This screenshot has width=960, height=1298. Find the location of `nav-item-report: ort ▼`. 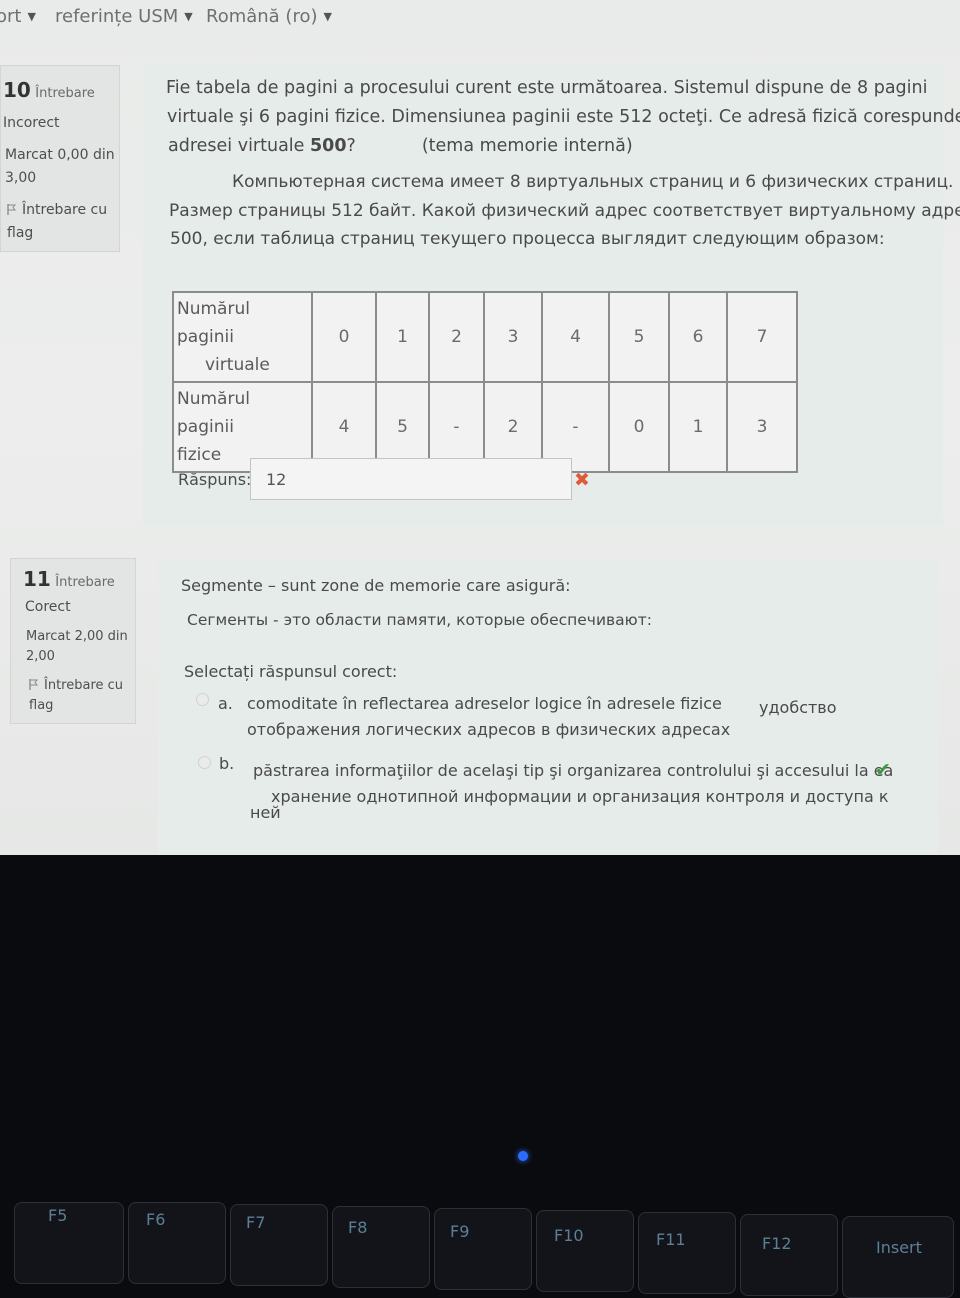

nav-item-report: ort ▼ is located at coordinates (18, 16).